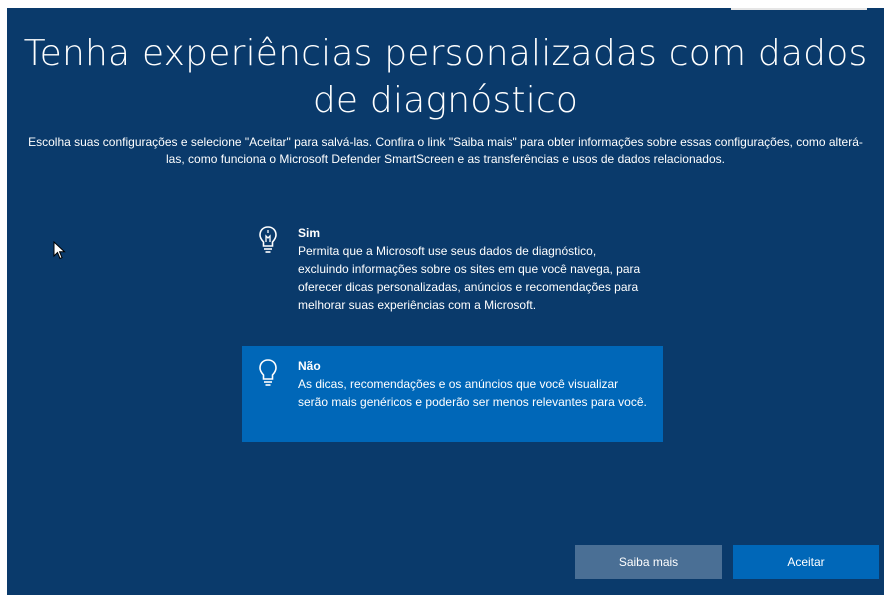 This screenshot has height=596, width=885. What do you see at coordinates (309, 366) in the screenshot?
I see `option-nao-title: Não` at bounding box center [309, 366].